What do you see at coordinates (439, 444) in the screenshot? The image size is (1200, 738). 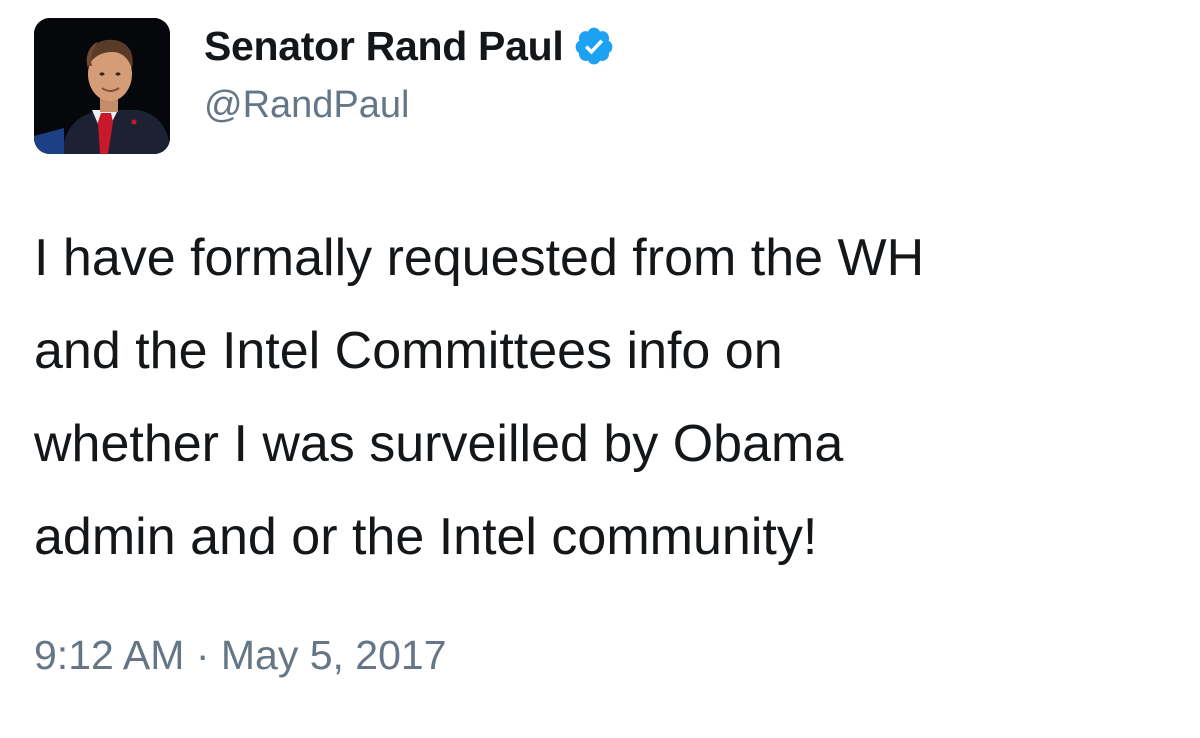 I see `tweet-text-line: whether I was surveilled by Obama` at bounding box center [439, 444].